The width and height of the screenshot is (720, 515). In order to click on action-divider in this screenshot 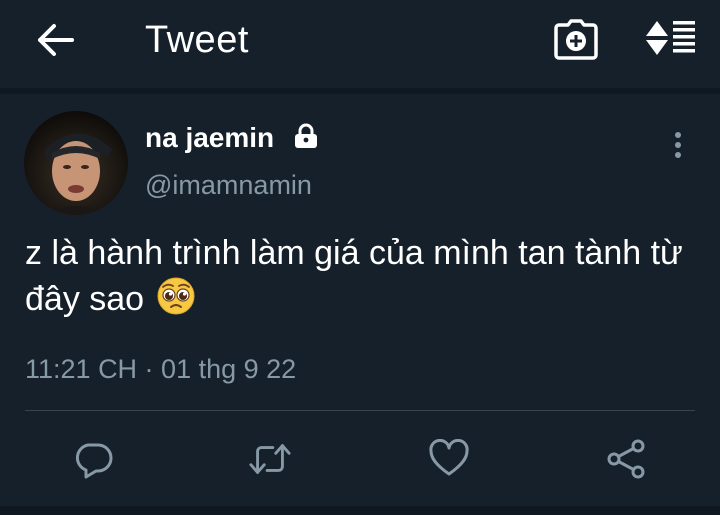, I will do `click(360, 410)`.